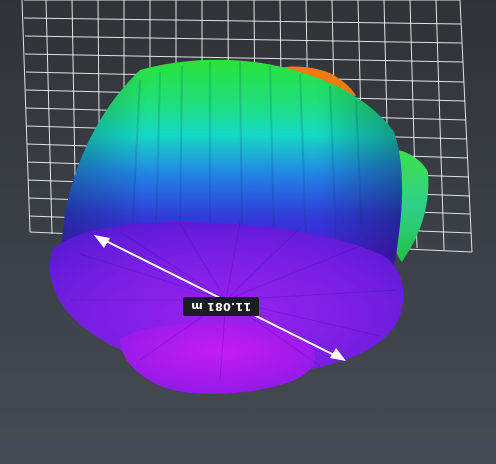 This screenshot has width=496, height=464. Describe the element at coordinates (218, 357) in the screenshot. I see `bottom-bulge` at that location.